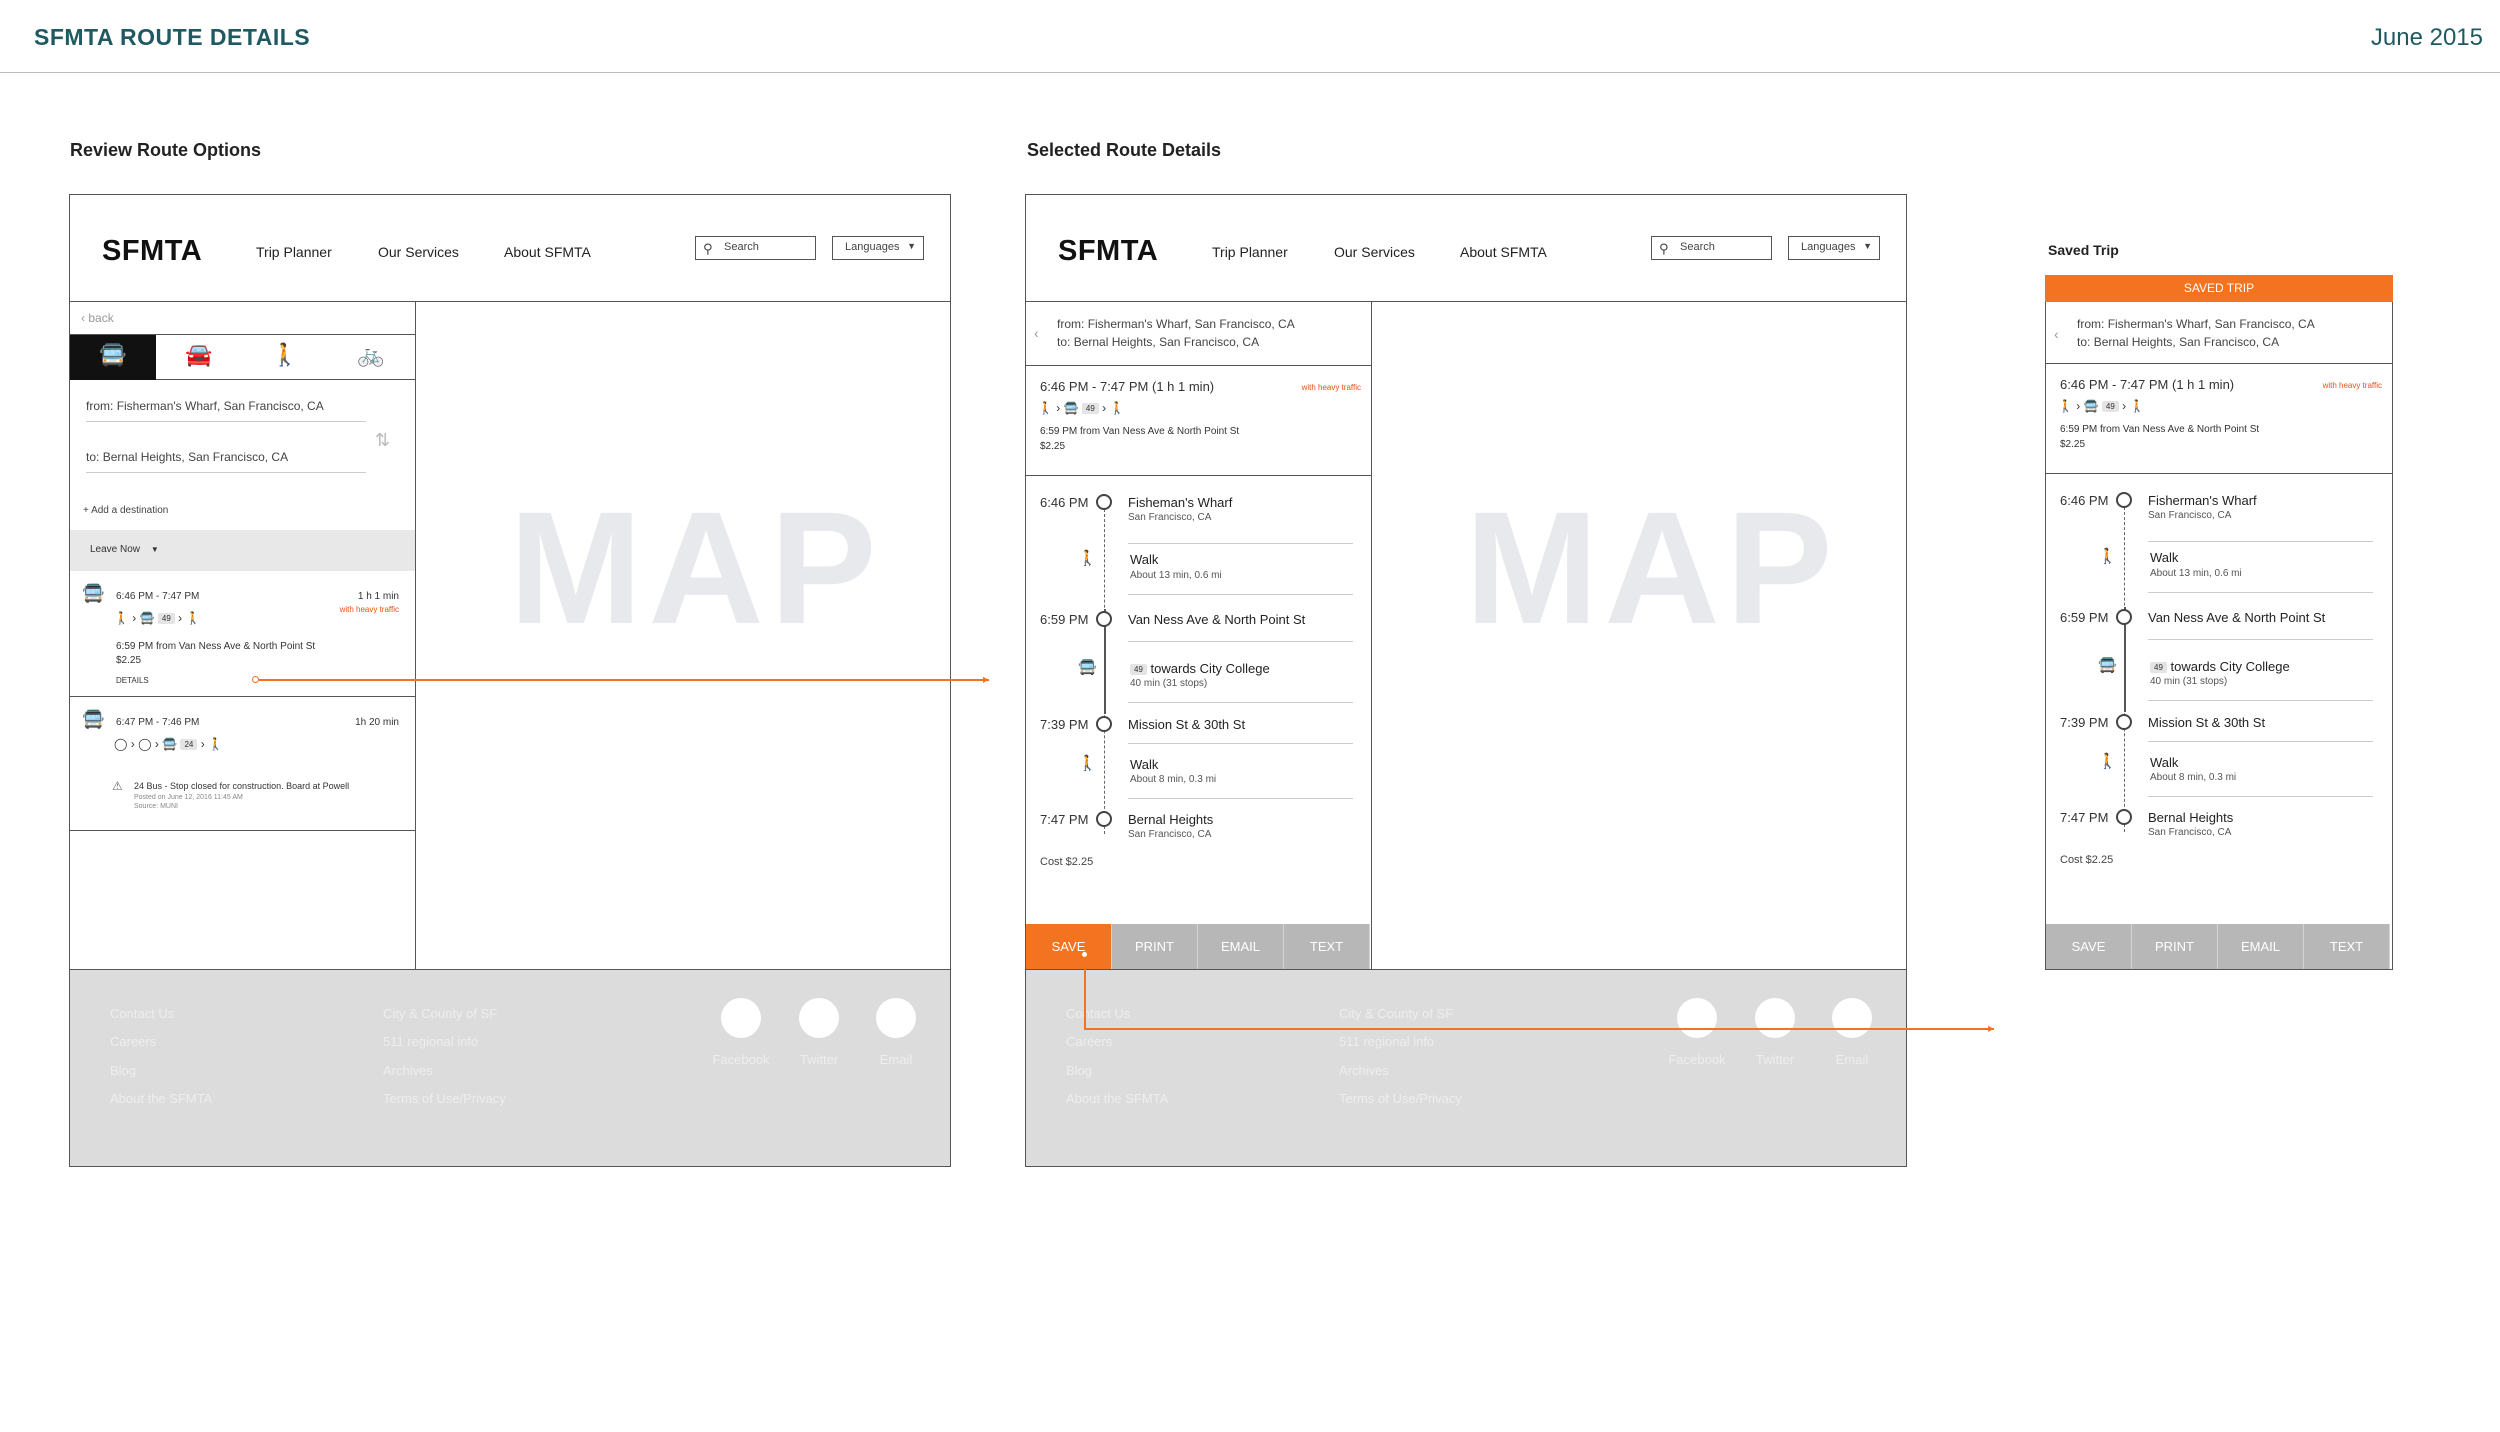  Describe the element at coordinates (168, 744) in the screenshot. I see `route-steps: ◯ › ◯ › 🚍 24 › 🚶` at that location.